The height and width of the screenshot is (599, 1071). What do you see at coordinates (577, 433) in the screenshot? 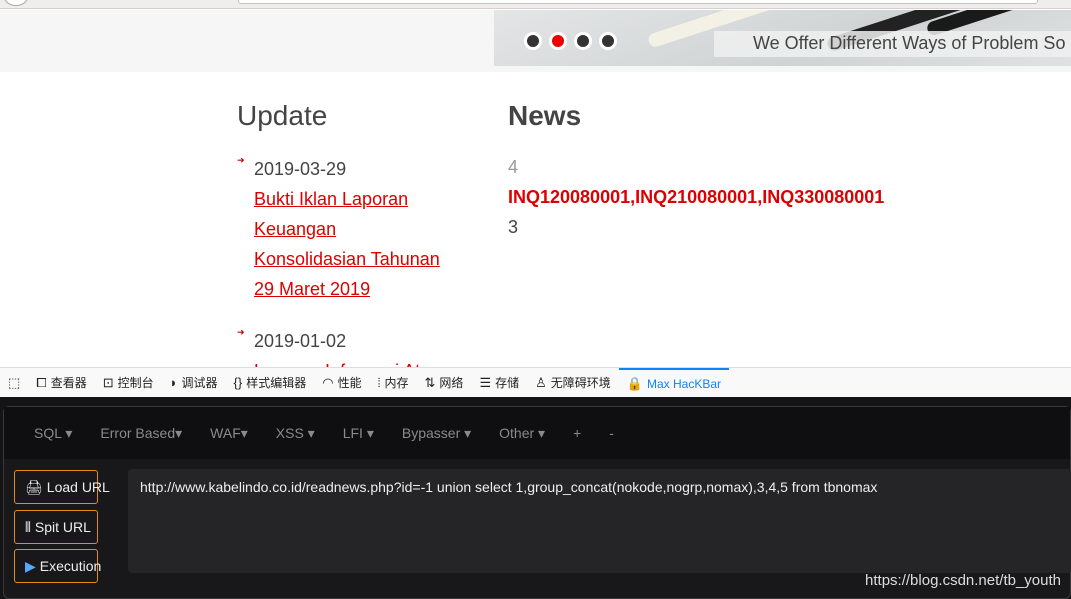
I see `hackbar-menu-item: +` at bounding box center [577, 433].